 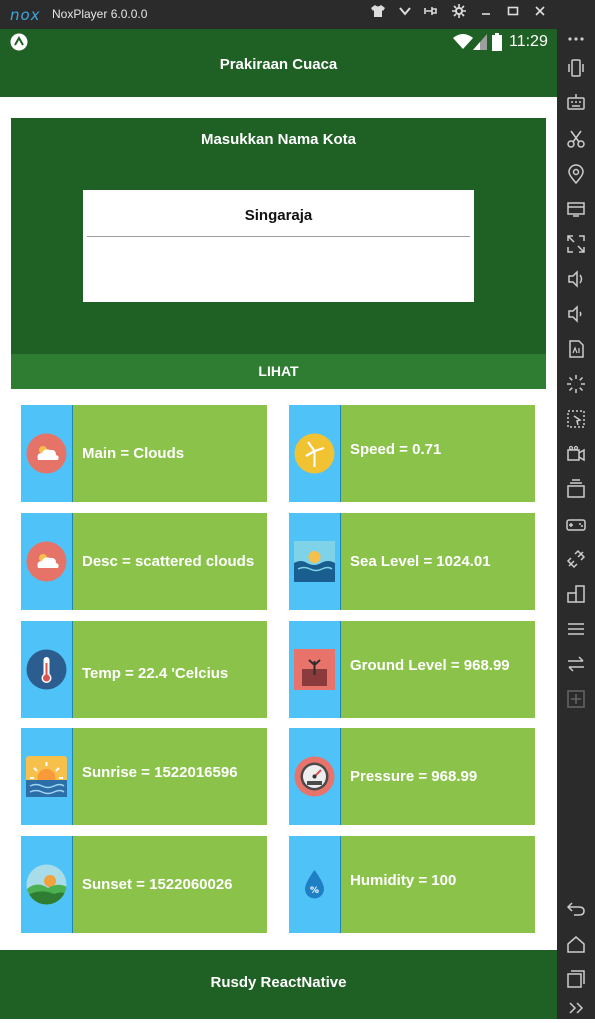 What do you see at coordinates (576, 629) in the screenshot?
I see `menu-icon` at bounding box center [576, 629].